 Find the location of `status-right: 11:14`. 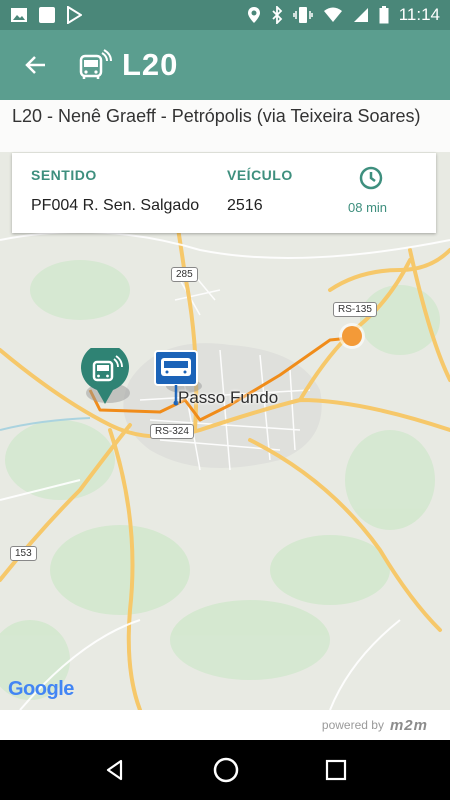

status-right: 11:14 is located at coordinates (343, 15).